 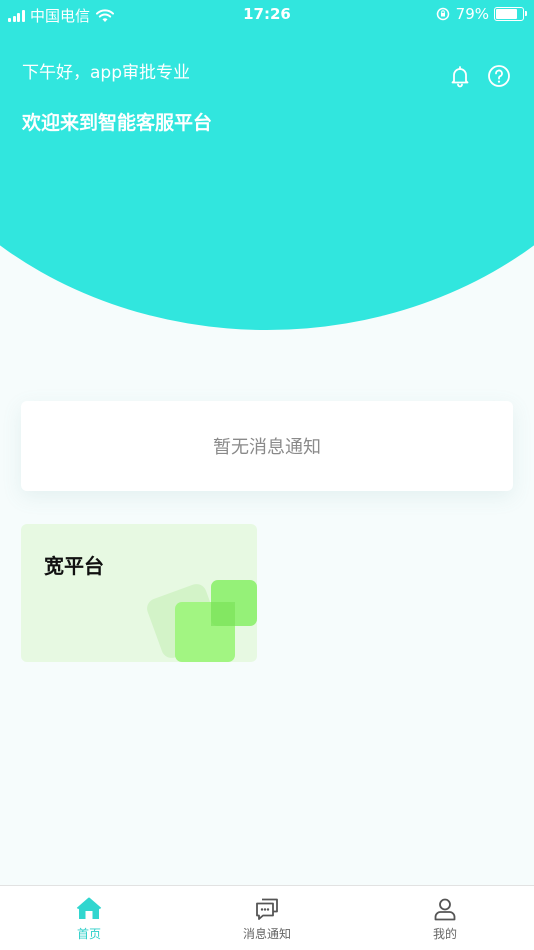 What do you see at coordinates (460, 76) in the screenshot?
I see `bell-icon` at bounding box center [460, 76].